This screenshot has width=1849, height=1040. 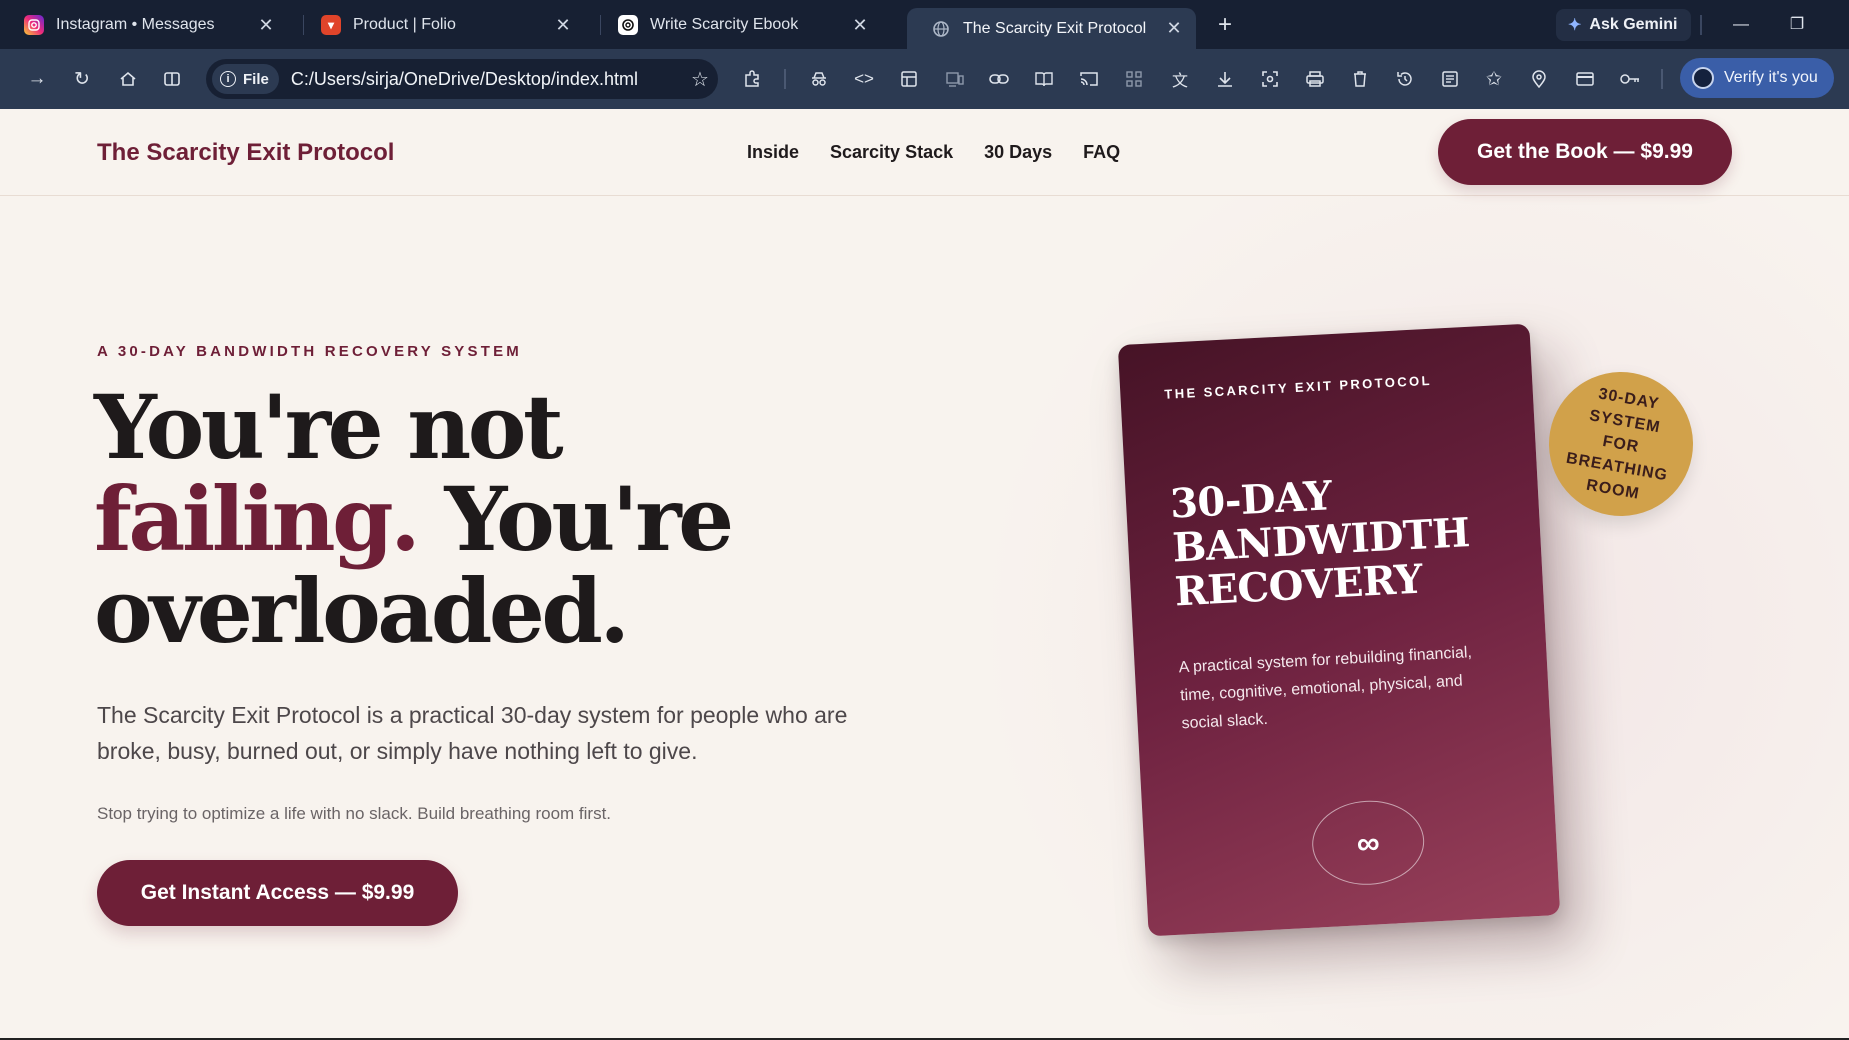 What do you see at coordinates (329, 427) in the screenshot?
I see `headline-part: You're not` at bounding box center [329, 427].